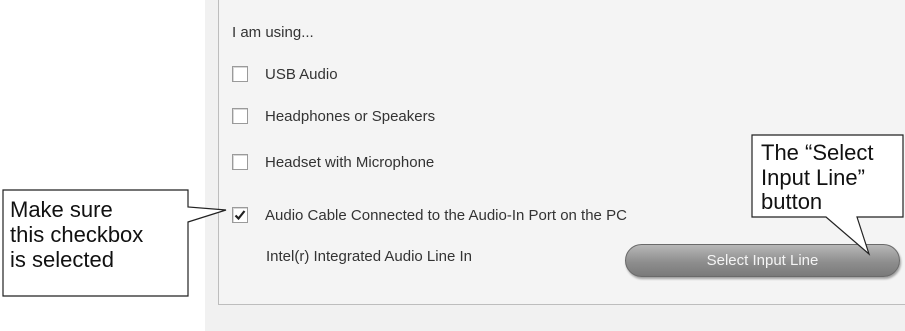  Describe the element at coordinates (792, 201) in the screenshot. I see `right-callout-line-3: button` at that location.